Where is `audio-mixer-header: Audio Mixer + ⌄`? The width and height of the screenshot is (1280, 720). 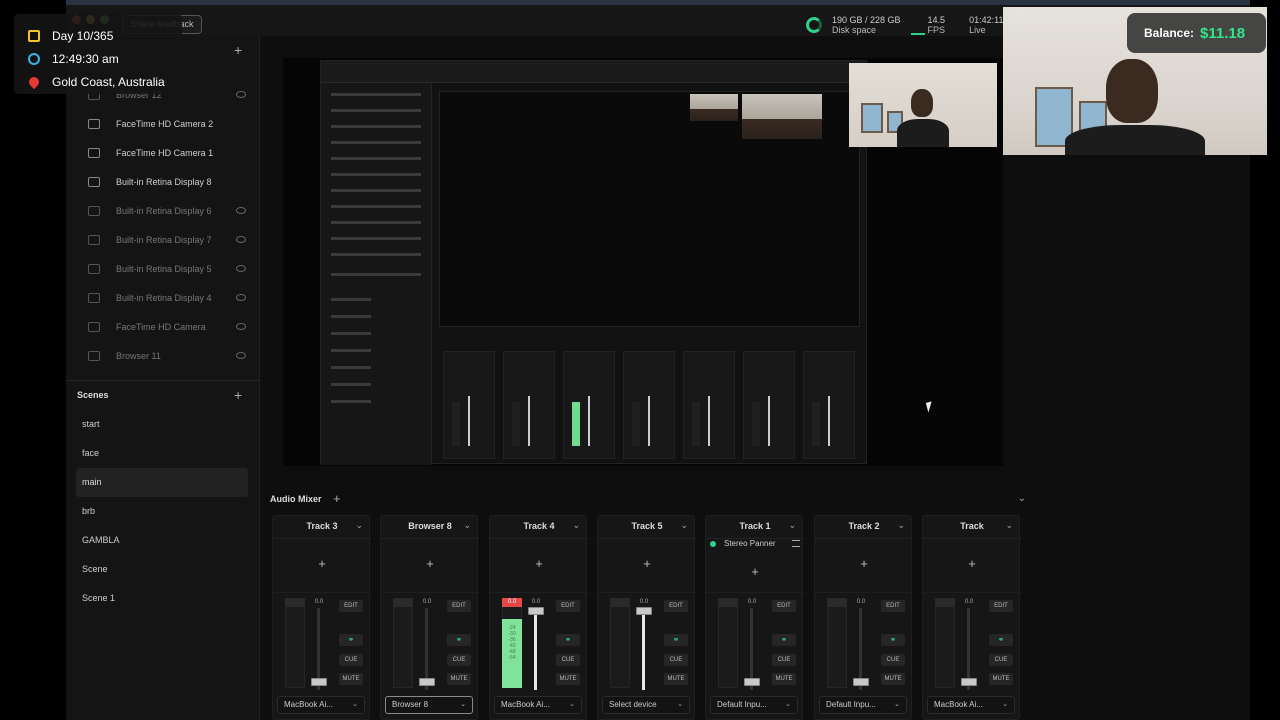 audio-mixer-header: Audio Mixer + ⌄ is located at coordinates (648, 500).